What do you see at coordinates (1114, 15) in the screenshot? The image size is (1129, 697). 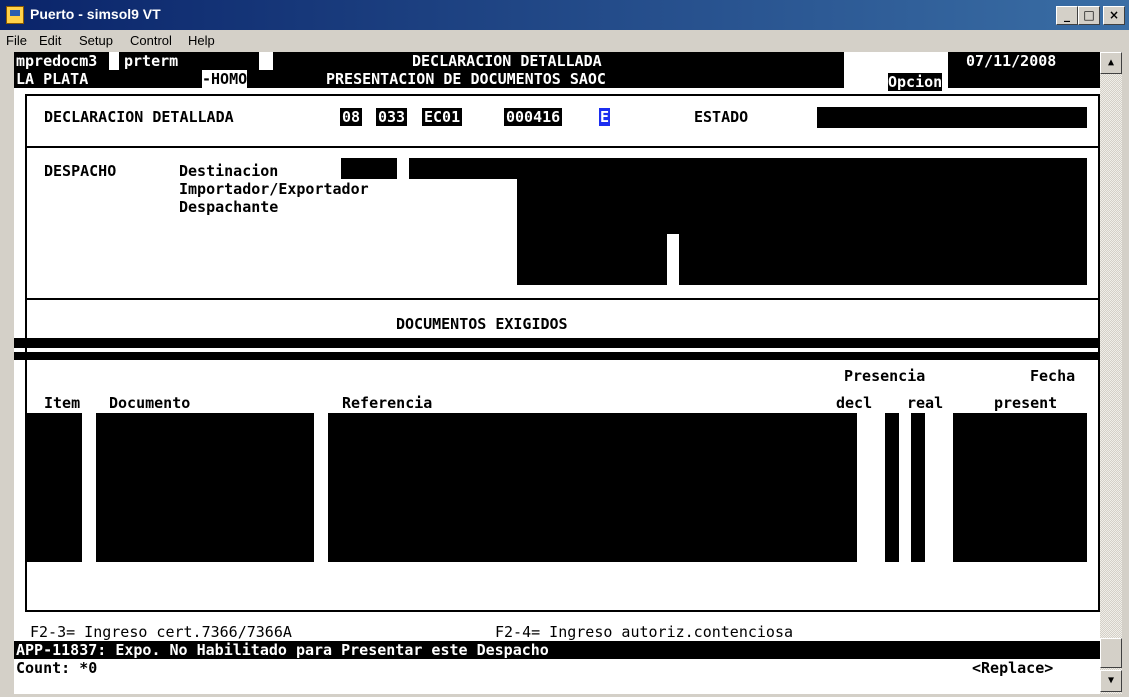 I see `close-button: ×` at bounding box center [1114, 15].